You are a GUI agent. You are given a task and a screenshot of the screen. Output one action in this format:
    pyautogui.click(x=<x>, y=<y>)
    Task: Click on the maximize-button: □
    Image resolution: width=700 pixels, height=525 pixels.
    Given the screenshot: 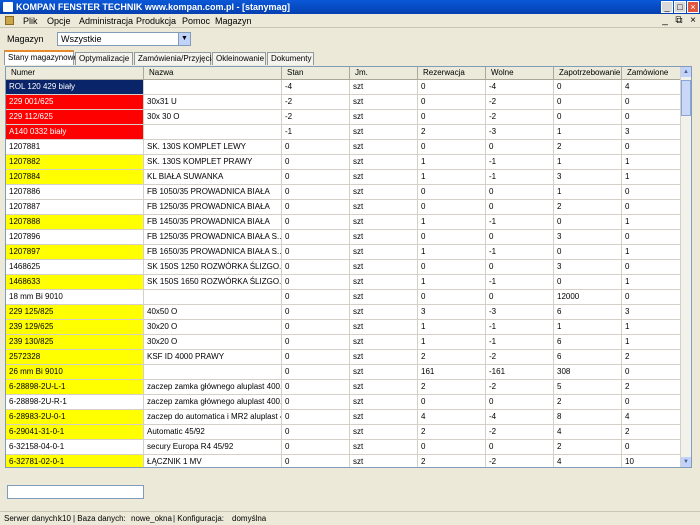 What is the action you would take?
    pyautogui.click(x=680, y=7)
    